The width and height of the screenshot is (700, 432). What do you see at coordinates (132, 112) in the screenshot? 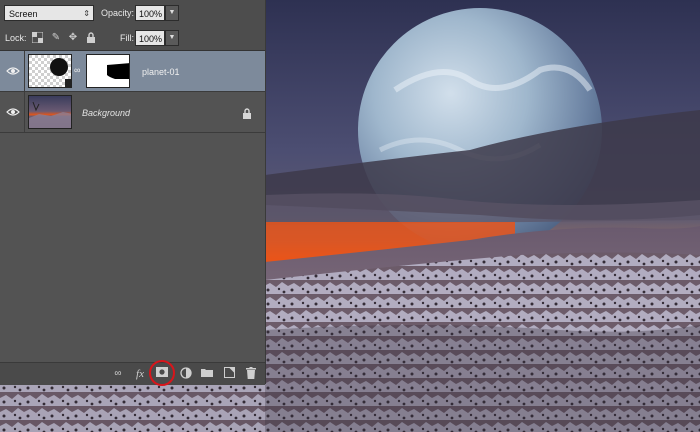
I see `layer-row-background: Background` at bounding box center [132, 112].